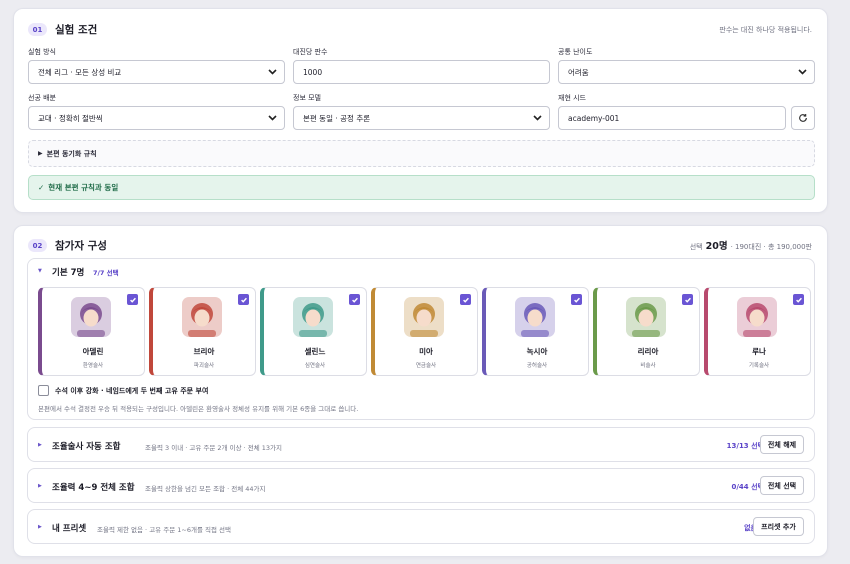  What do you see at coordinates (307, 98) in the screenshot?
I see `info-model-label: 정보 모델` at bounding box center [307, 98].